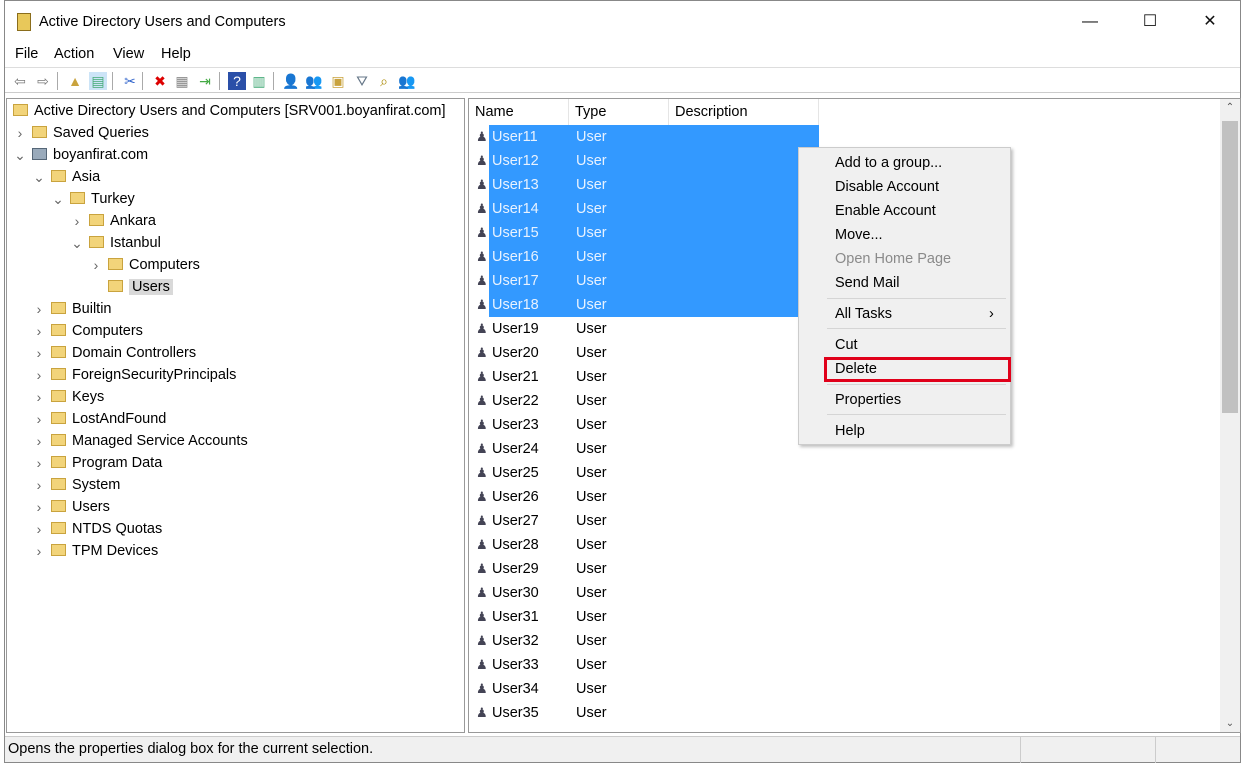 The height and width of the screenshot is (764, 1245). What do you see at coordinates (646, 329) in the screenshot?
I see `list-item: ♟ User19 User` at bounding box center [646, 329].